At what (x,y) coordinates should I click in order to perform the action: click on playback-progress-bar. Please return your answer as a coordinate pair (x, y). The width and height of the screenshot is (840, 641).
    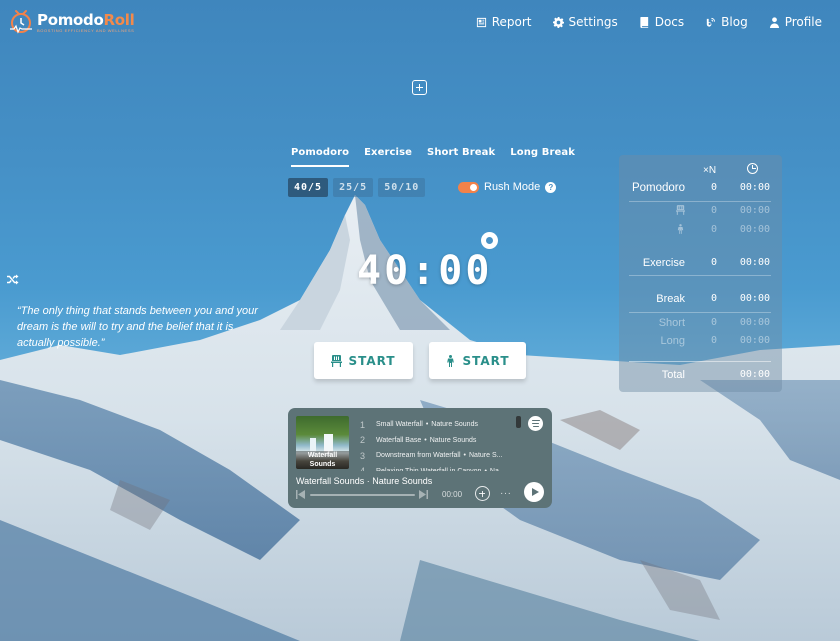
    Looking at the image, I should click on (362, 495).